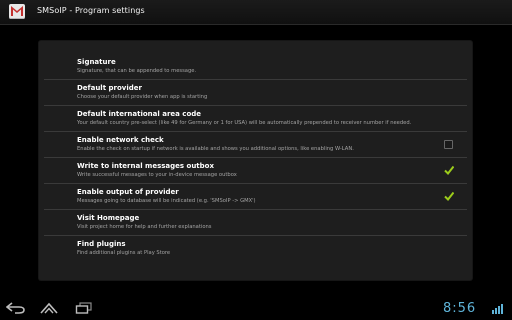  What do you see at coordinates (497, 309) in the screenshot?
I see `signal-icon` at bounding box center [497, 309].